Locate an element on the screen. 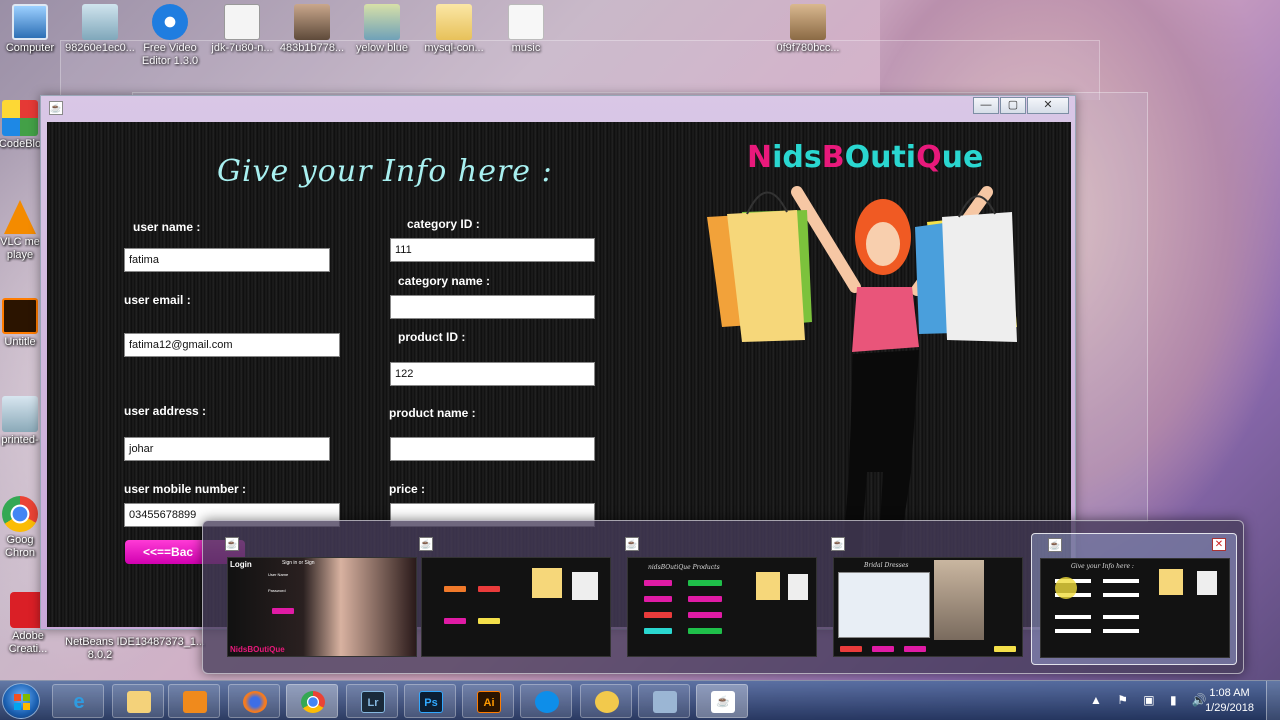 This screenshot has width=1280, height=720. desktop-icon-label: Adobe is located at coordinates (28, 636).